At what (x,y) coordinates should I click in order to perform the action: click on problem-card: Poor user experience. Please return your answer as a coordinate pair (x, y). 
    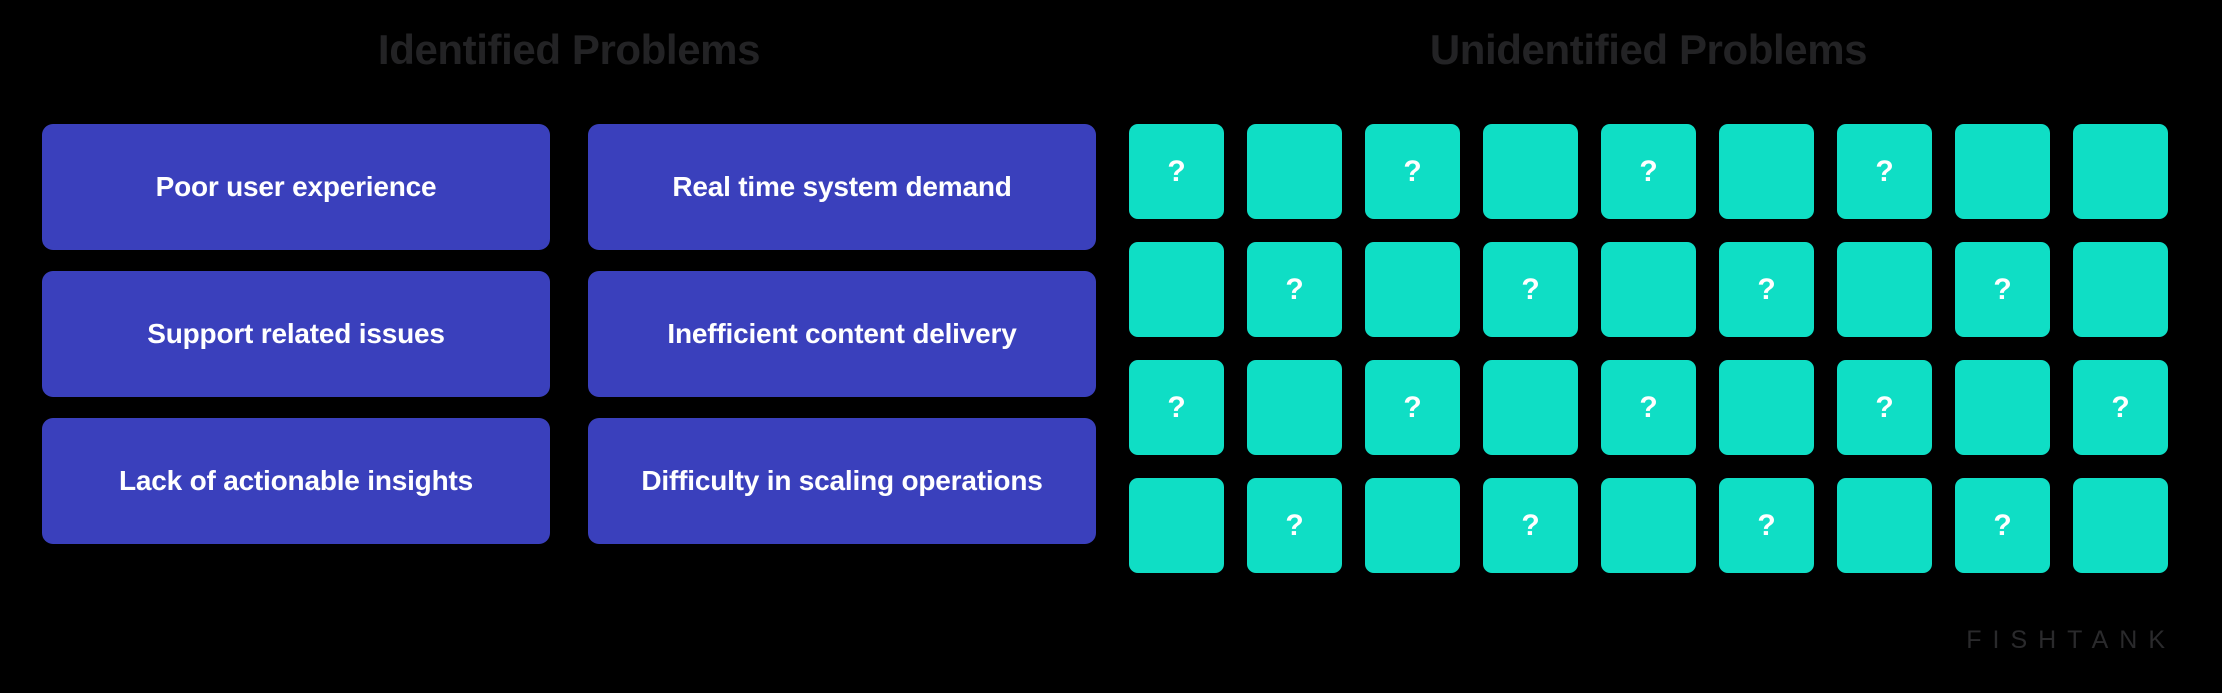
    Looking at the image, I should click on (296, 187).